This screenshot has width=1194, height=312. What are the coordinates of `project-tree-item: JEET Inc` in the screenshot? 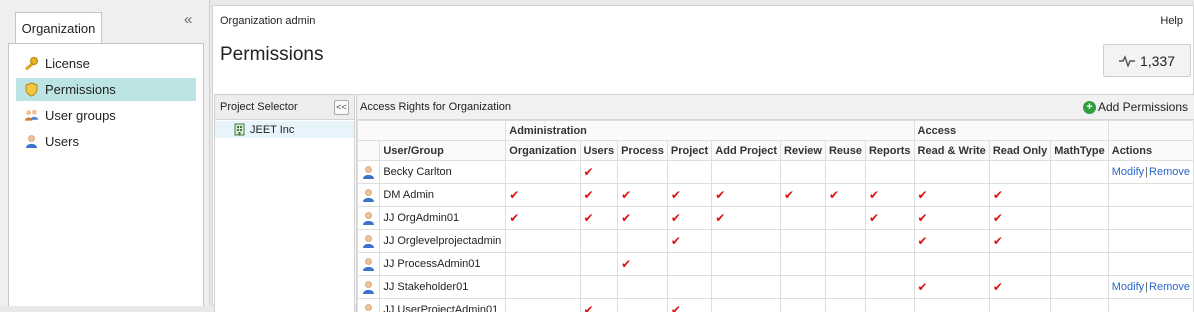 It's located at (284, 129).